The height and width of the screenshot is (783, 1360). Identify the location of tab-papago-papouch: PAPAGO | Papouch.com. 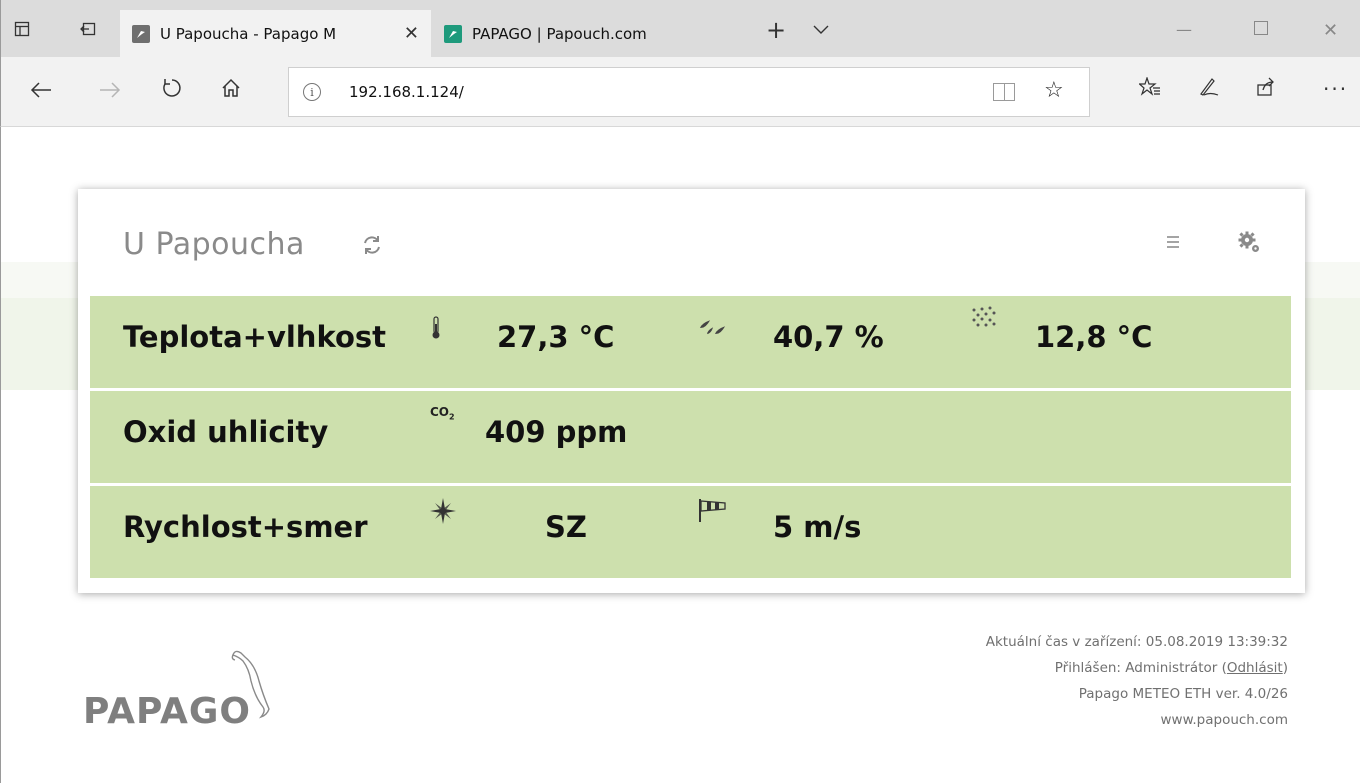
(587, 33).